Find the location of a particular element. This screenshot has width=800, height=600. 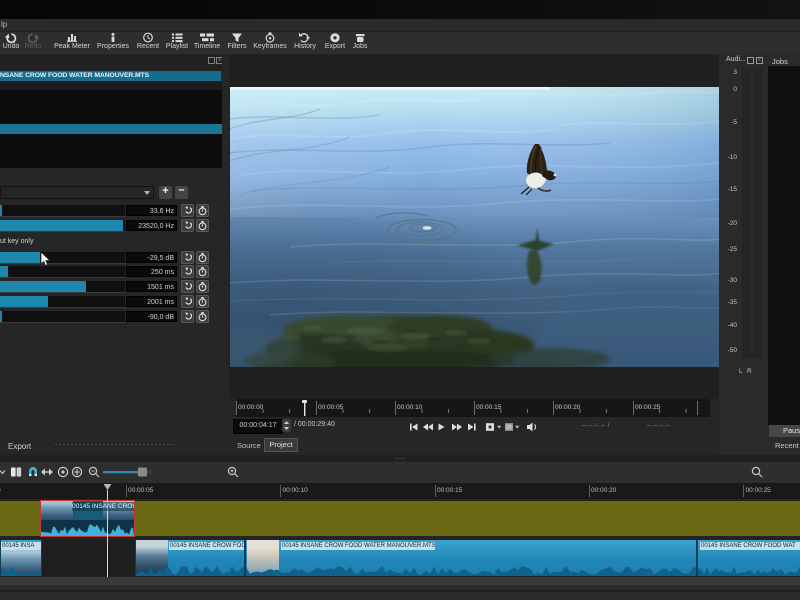

svg-text: -25 is located at coordinates (733, 249).